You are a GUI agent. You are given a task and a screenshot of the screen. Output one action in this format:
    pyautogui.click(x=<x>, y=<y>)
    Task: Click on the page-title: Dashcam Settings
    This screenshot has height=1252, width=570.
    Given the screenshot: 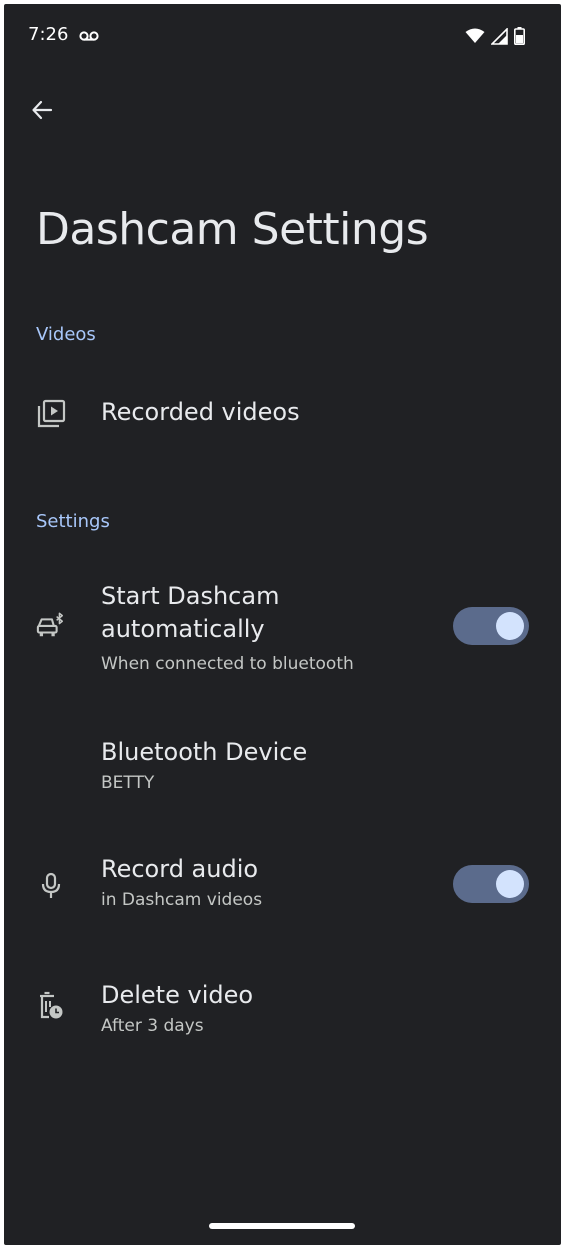 What is the action you would take?
    pyautogui.click(x=232, y=229)
    